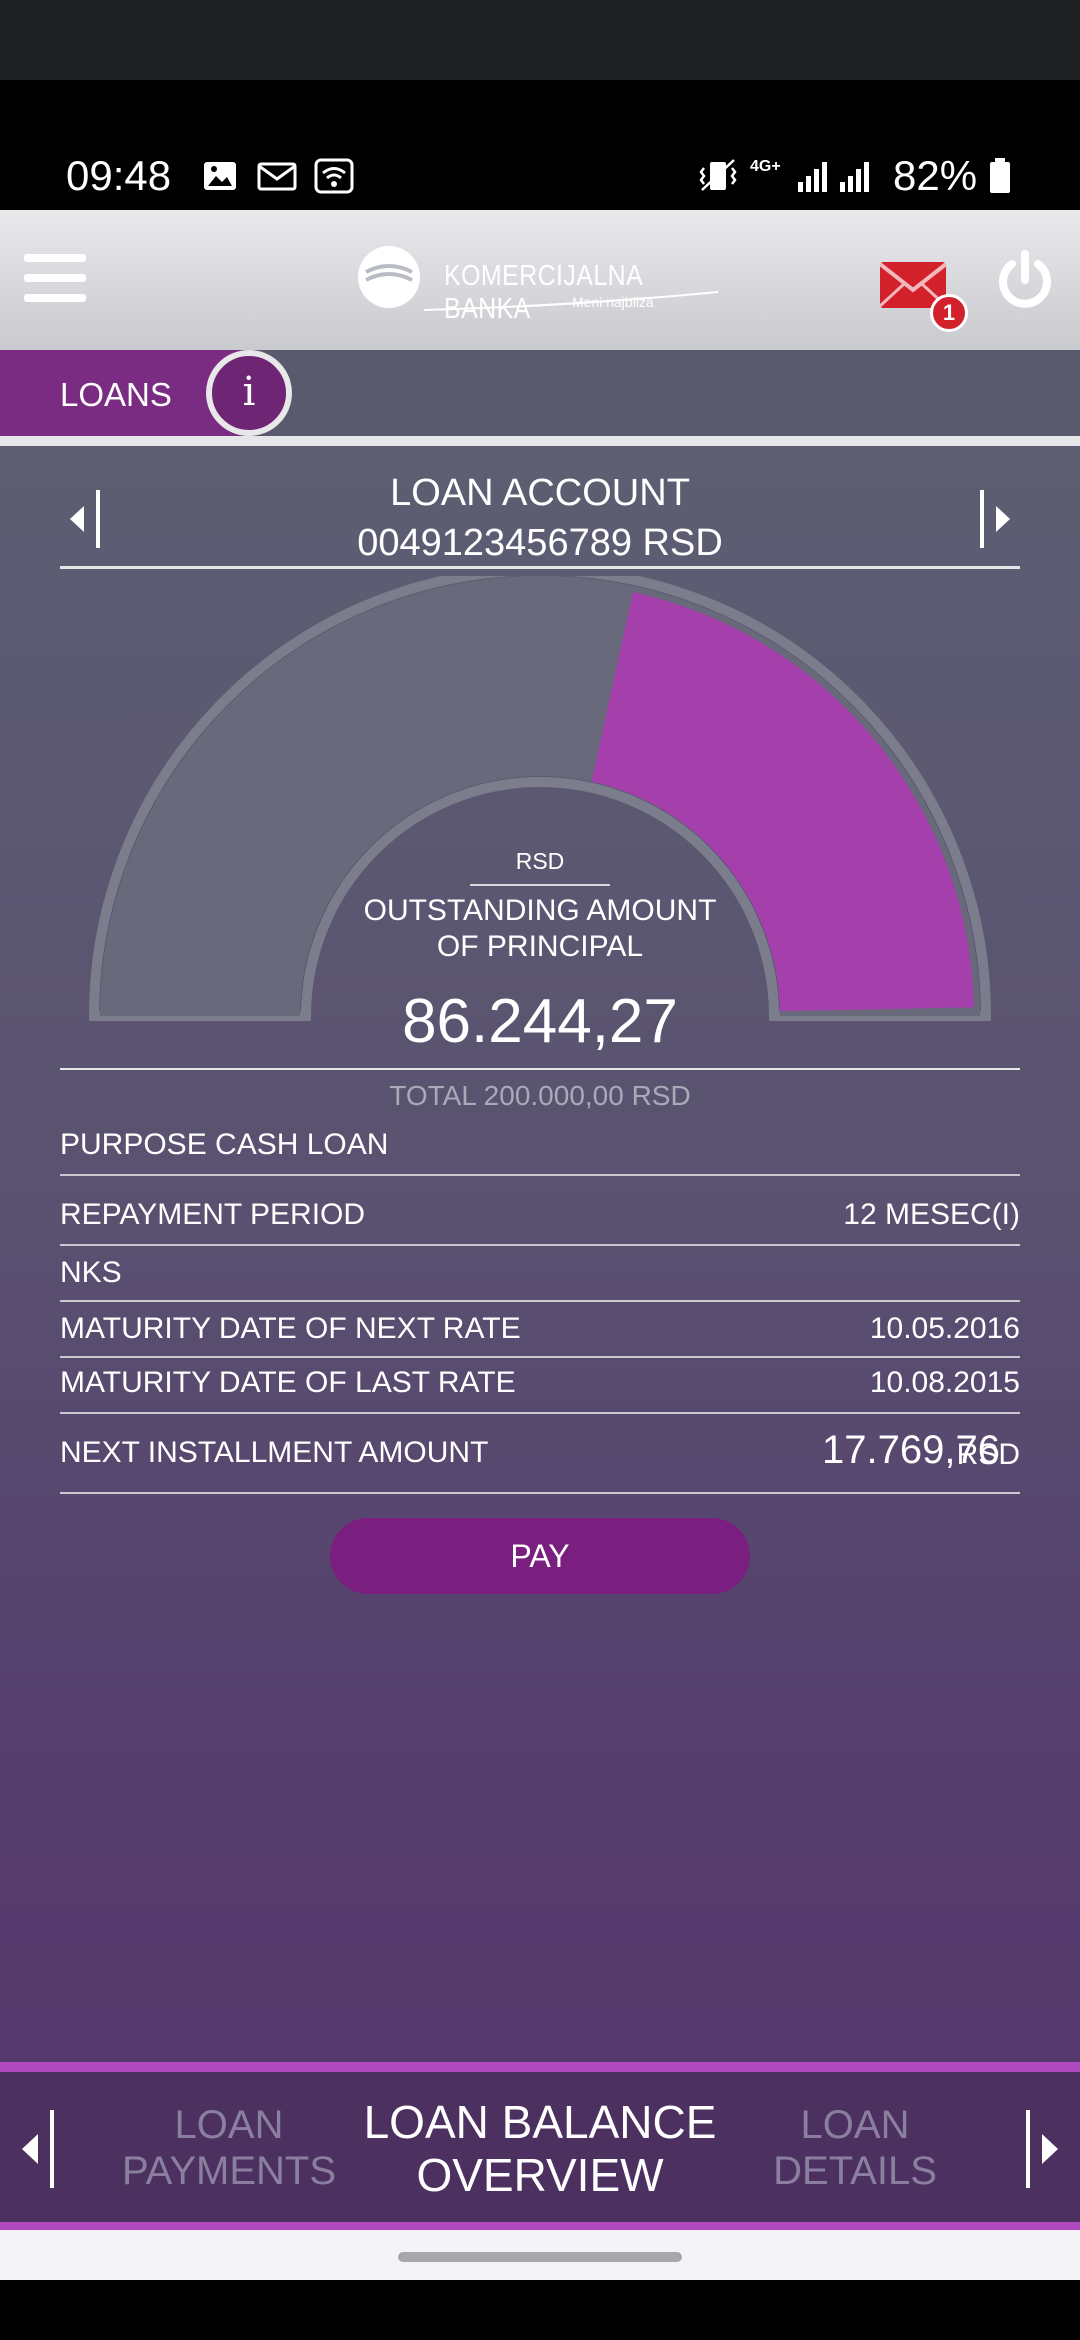 The width and height of the screenshot is (1080, 2340). What do you see at coordinates (540, 2257) in the screenshot?
I see `home-gesture-bar` at bounding box center [540, 2257].